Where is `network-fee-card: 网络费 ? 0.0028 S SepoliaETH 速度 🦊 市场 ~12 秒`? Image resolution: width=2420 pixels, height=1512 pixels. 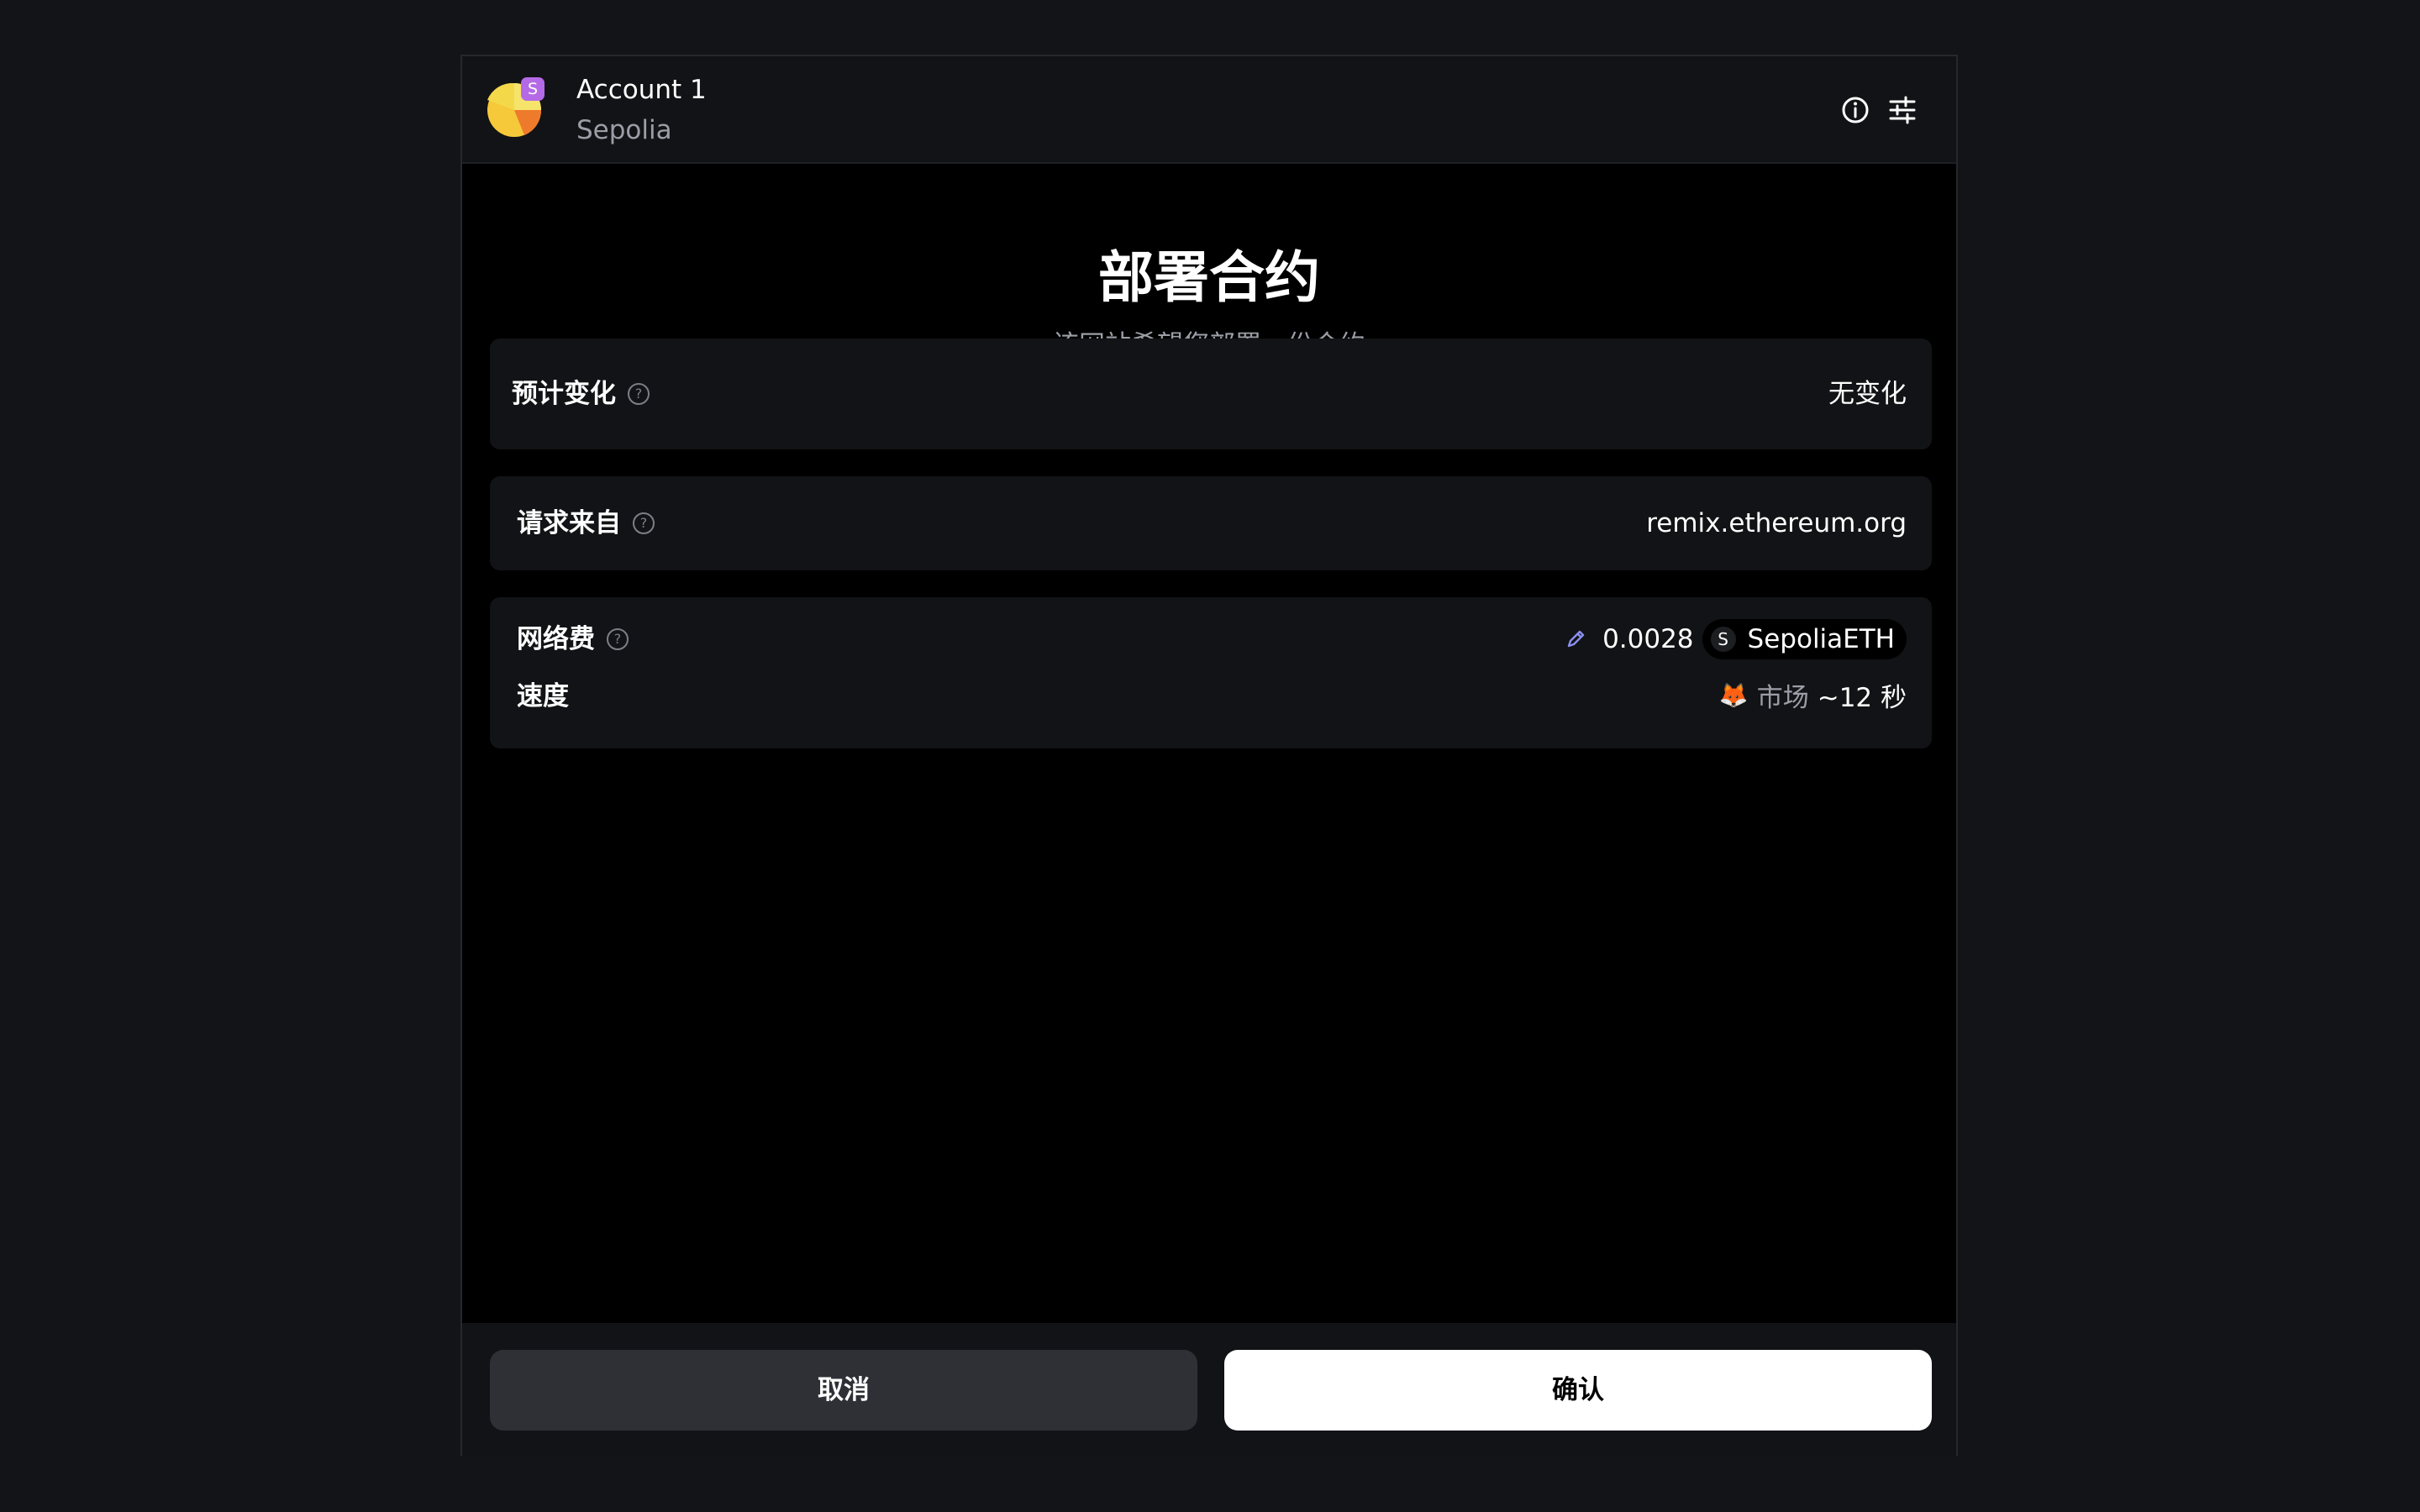 network-fee-card: 网络费 ? 0.0028 S SepoliaETH 速度 🦊 市场 ~12 秒 is located at coordinates (1211, 672).